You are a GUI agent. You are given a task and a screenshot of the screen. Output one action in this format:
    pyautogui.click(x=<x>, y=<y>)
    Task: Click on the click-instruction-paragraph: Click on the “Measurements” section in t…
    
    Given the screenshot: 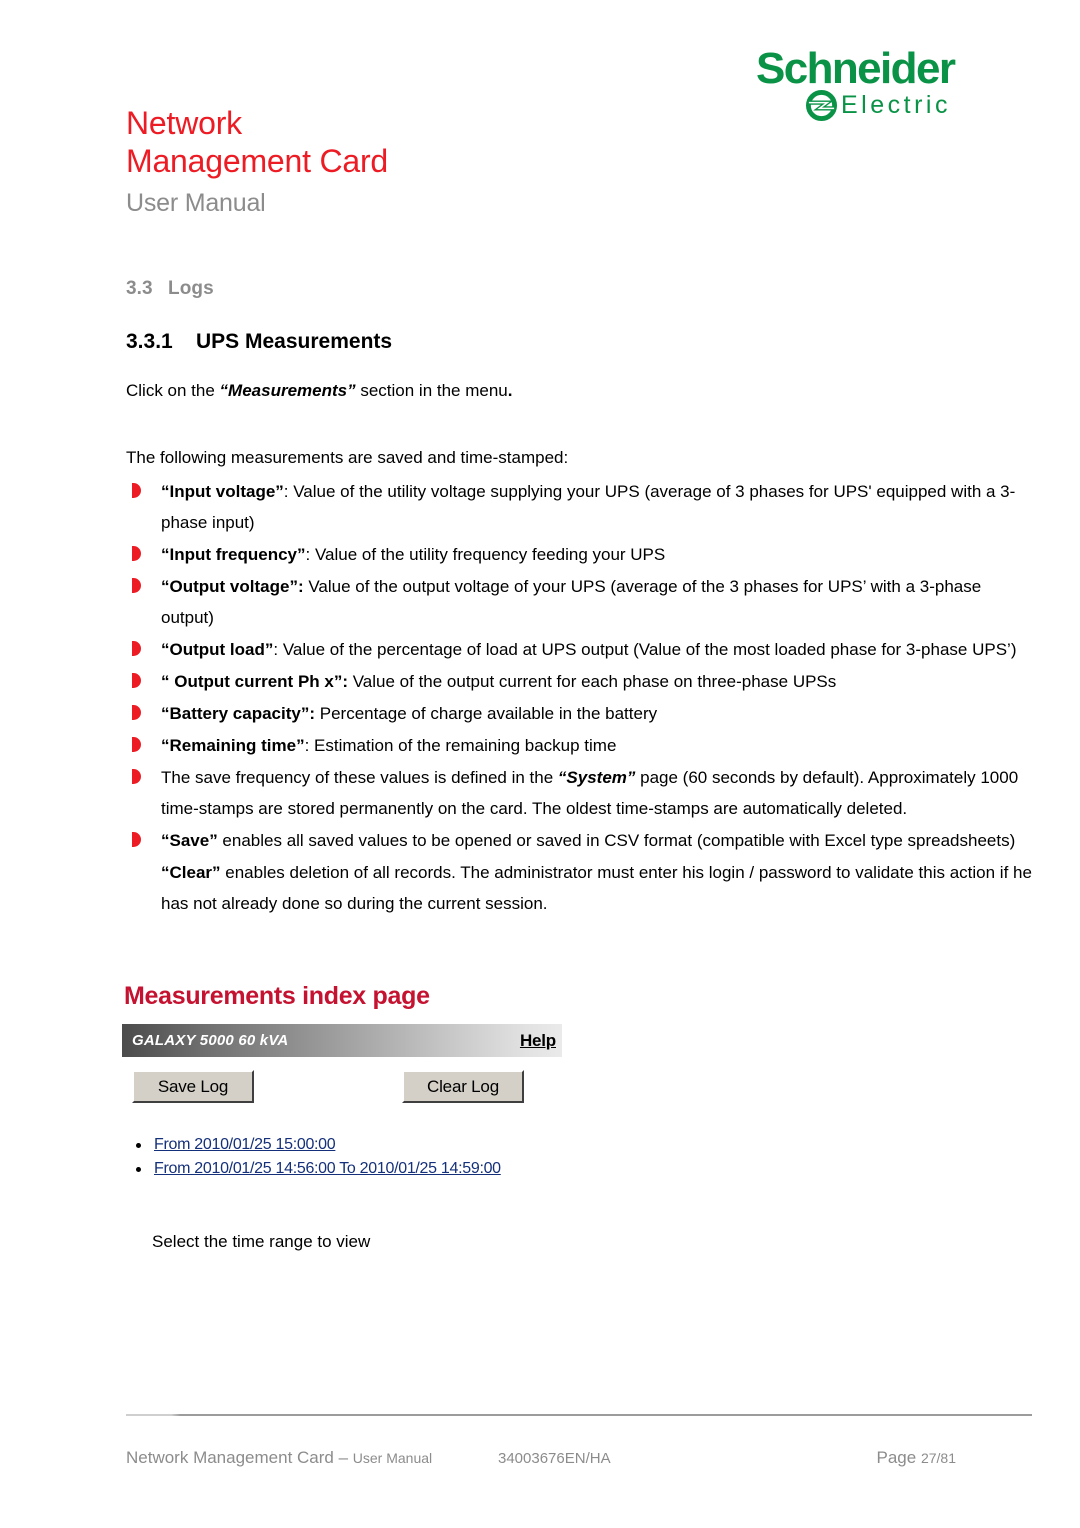 What is the action you would take?
    pyautogui.click(x=579, y=390)
    